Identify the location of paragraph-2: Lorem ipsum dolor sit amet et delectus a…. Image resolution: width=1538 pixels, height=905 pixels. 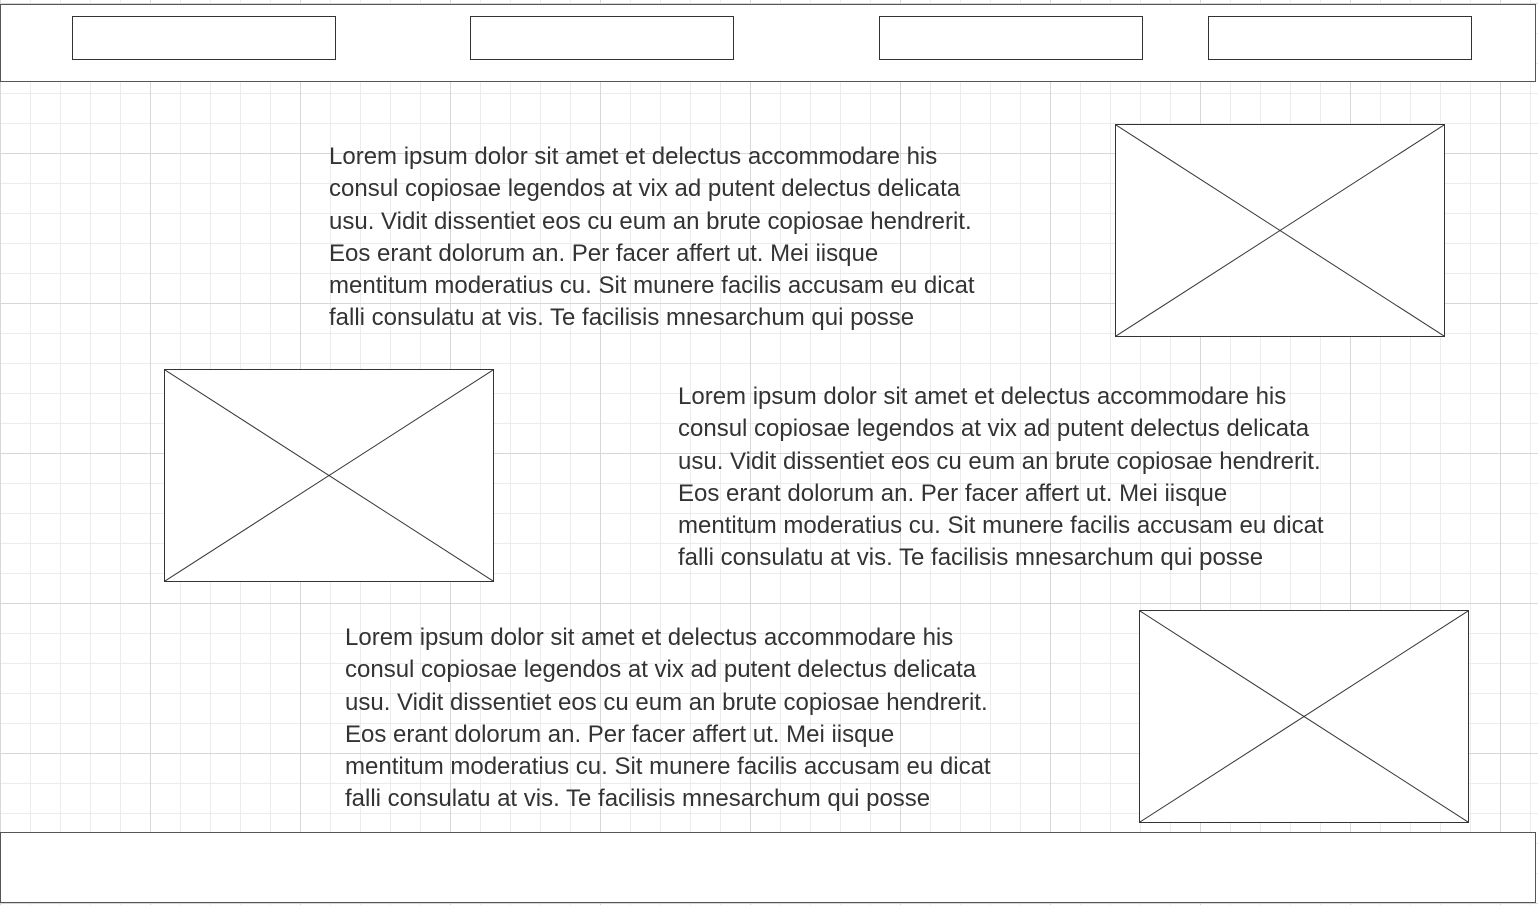
(1001, 477).